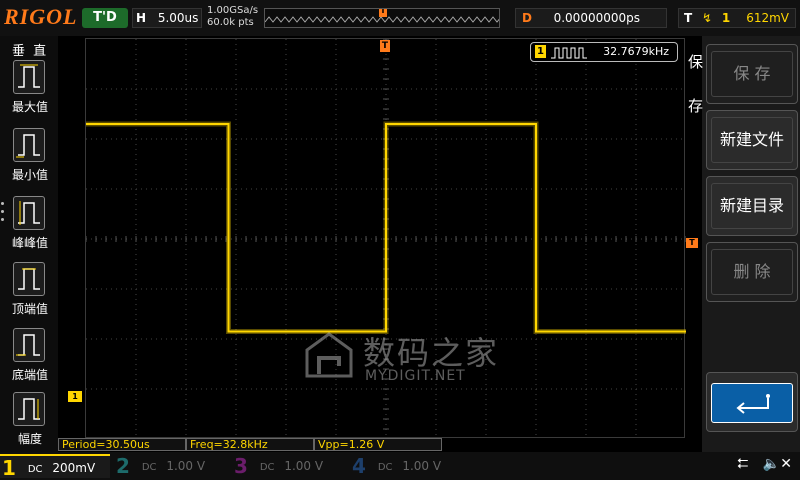 This screenshot has height=480, width=800. I want to click on amplitude-icon, so click(29, 409).